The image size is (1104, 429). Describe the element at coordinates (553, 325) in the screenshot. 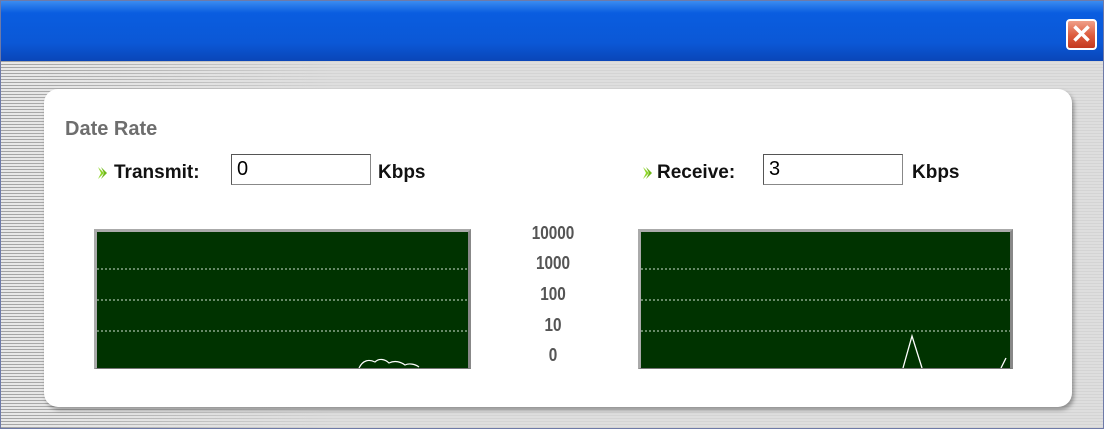

I see `scale-label-10: 10` at that location.